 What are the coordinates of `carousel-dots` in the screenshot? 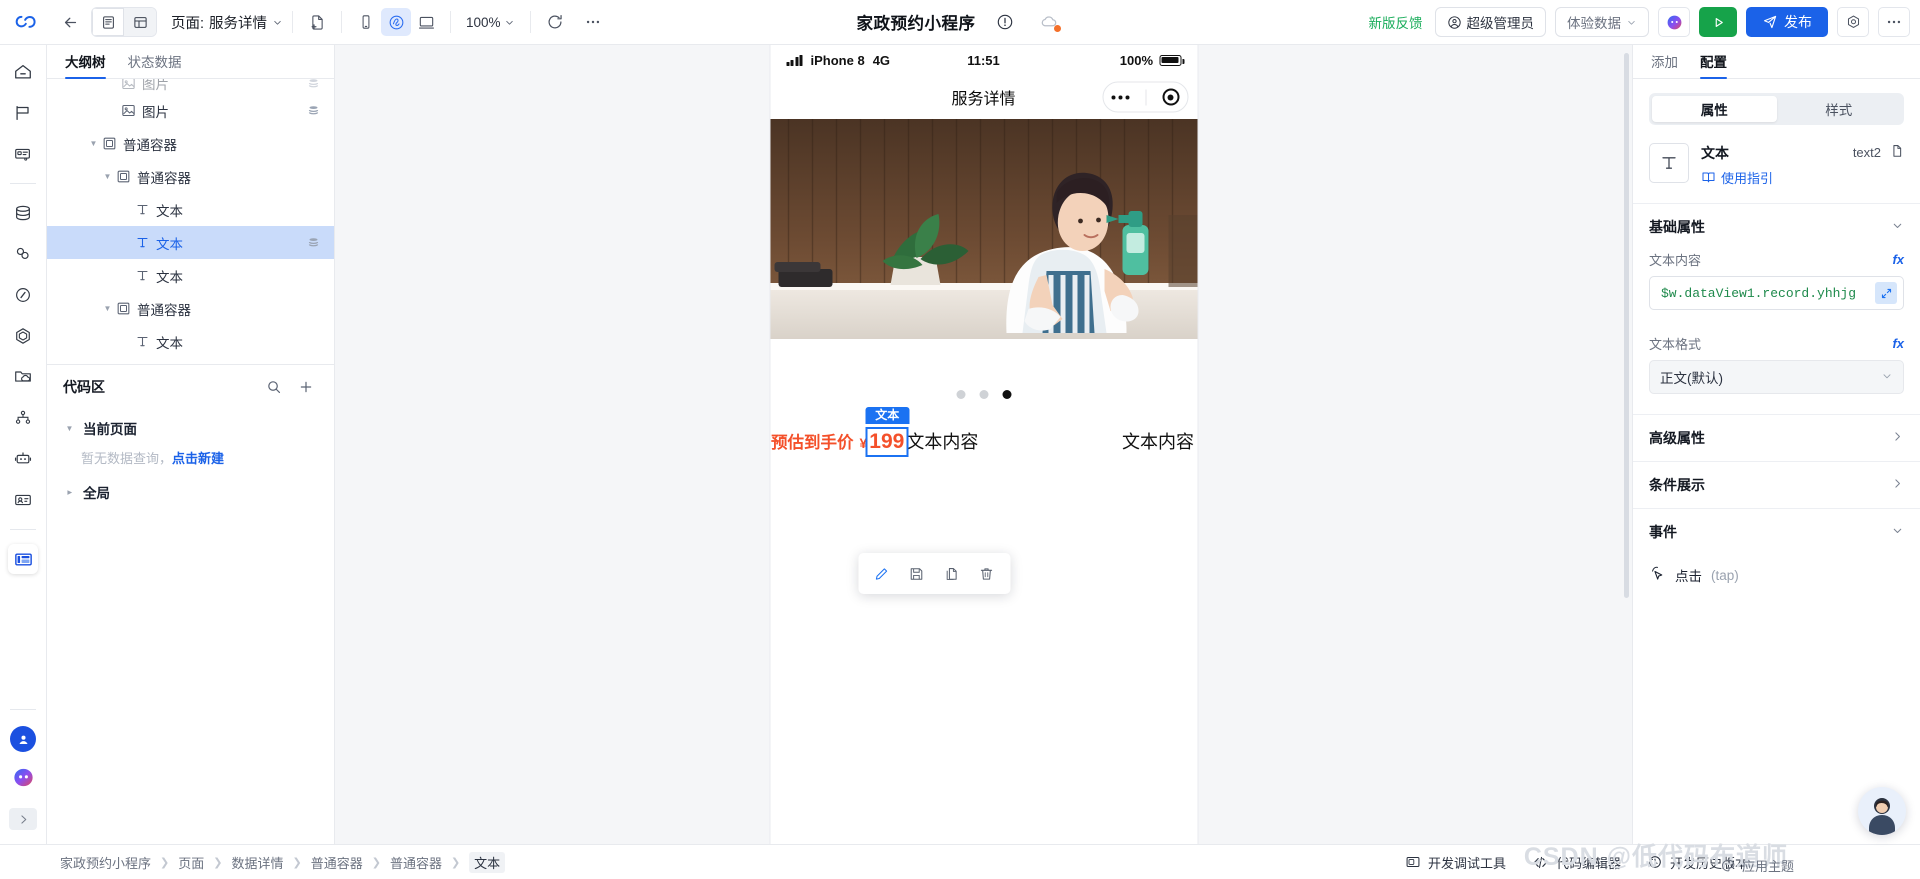 It's located at (983, 394).